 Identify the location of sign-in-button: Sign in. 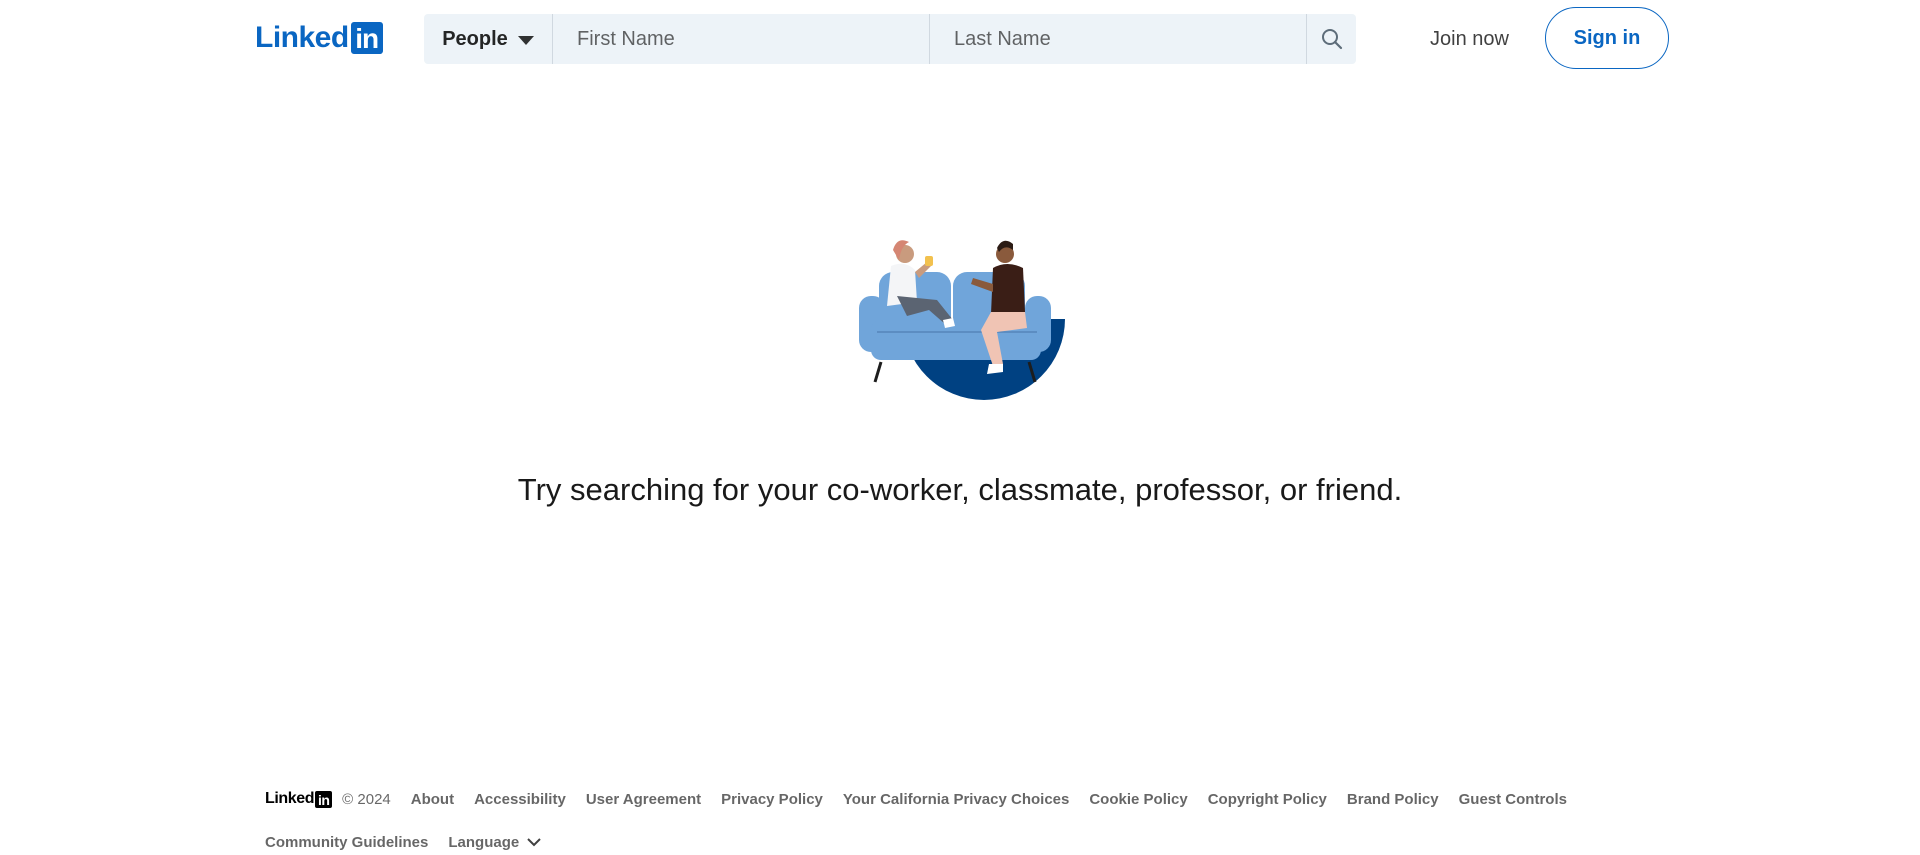
(1607, 38).